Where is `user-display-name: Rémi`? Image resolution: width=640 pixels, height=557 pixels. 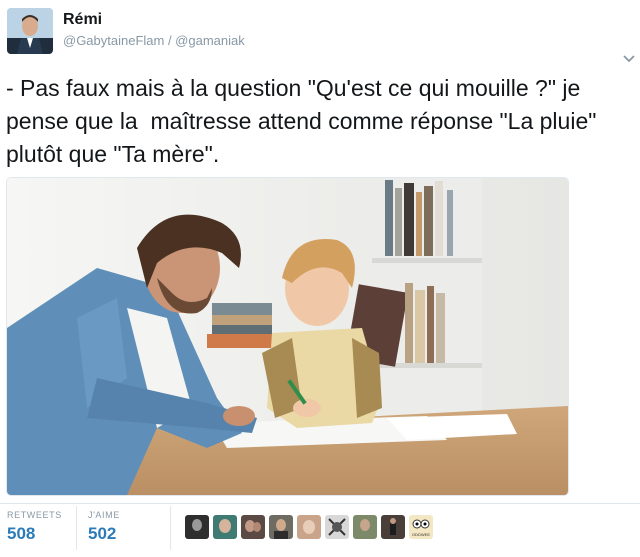
user-display-name: Rémi is located at coordinates (82, 20).